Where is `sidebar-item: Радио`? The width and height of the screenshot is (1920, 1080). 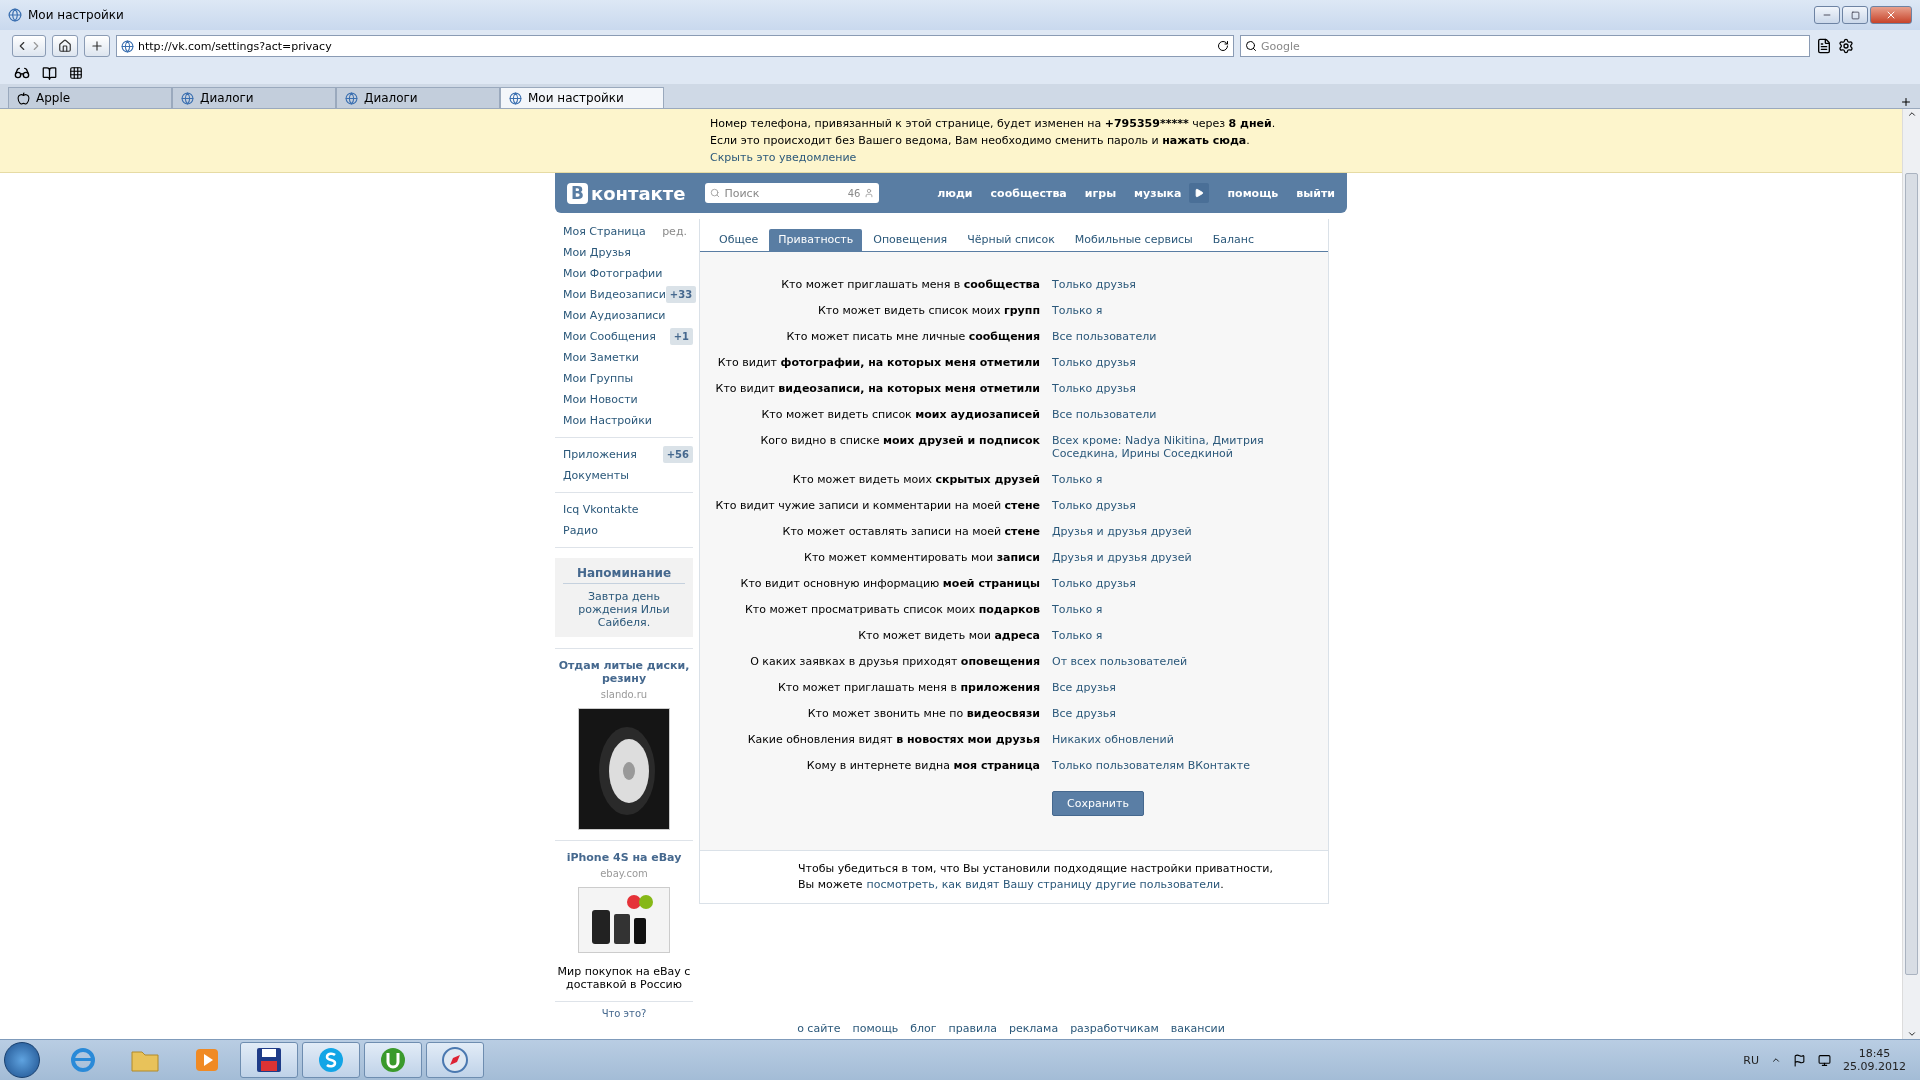
sidebar-item: Радио is located at coordinates (580, 530).